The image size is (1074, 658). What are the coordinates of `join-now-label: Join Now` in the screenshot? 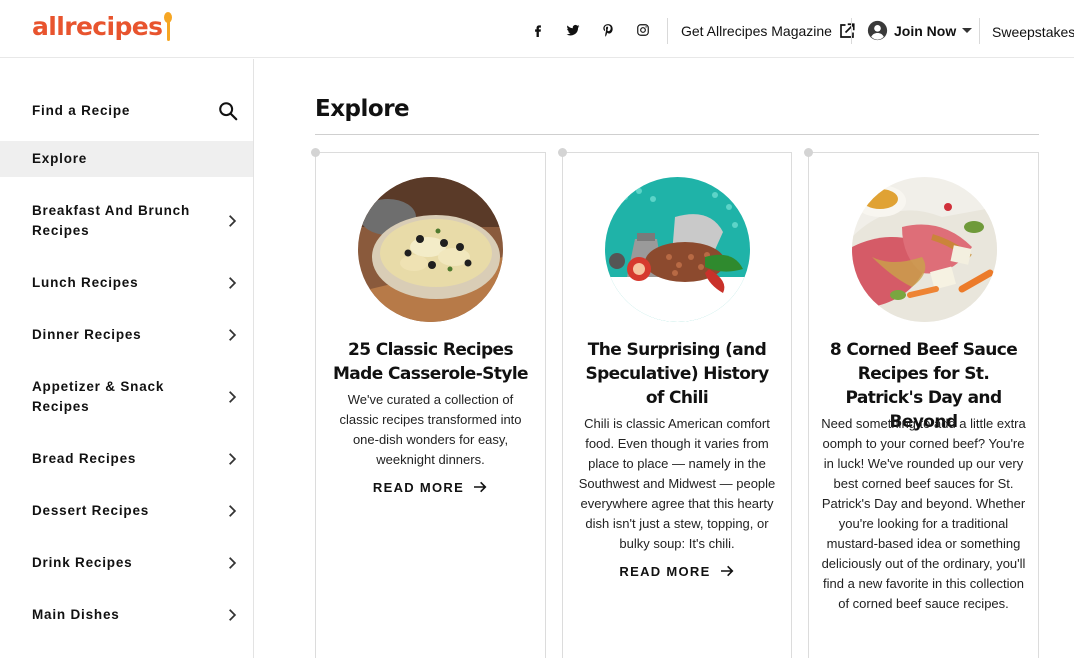 It's located at (925, 30).